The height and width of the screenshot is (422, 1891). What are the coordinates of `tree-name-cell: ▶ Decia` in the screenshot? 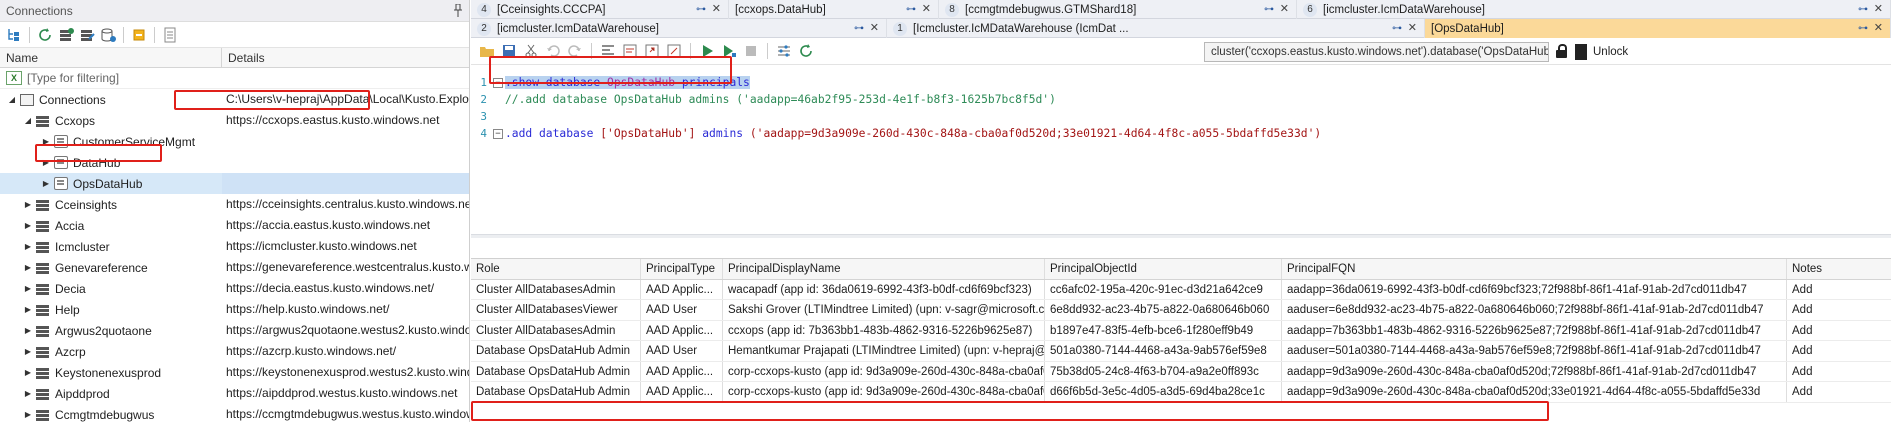 It's located at (111, 288).